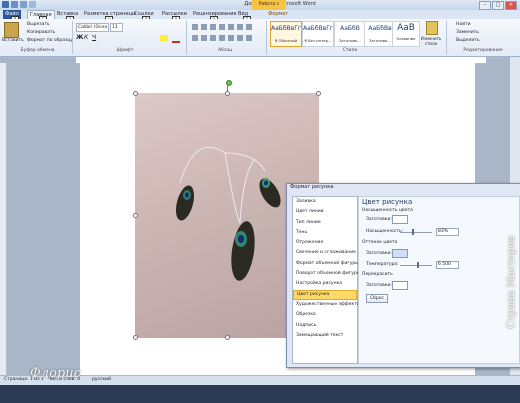 This screenshot has width=520, height=403. I want to click on category-line-style: Тип линии, so click(325, 223).